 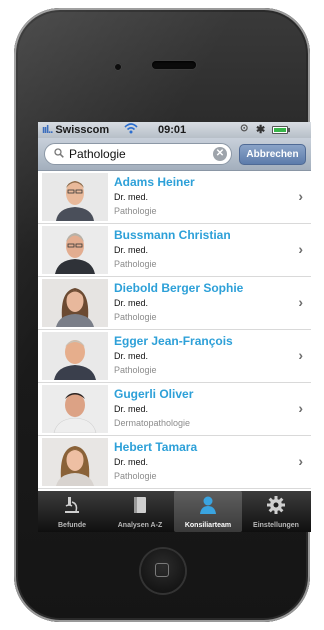 I want to click on tab-label: Konsiliarteam, so click(x=208, y=525).